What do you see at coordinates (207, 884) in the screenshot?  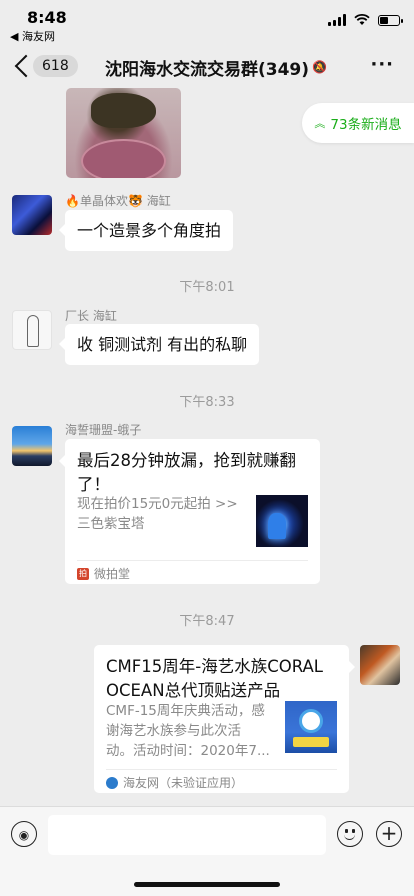 I see `home-indicator` at bounding box center [207, 884].